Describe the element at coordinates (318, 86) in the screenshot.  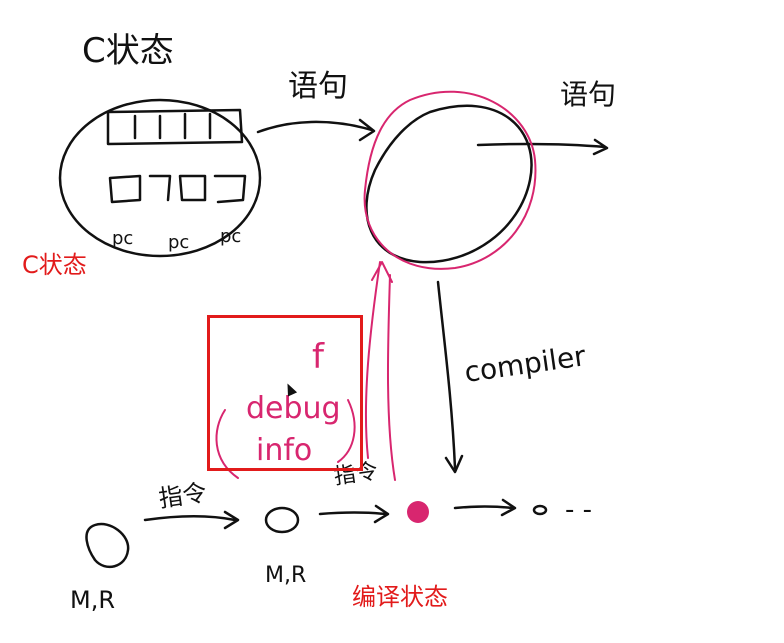
I see `arrow-label-top: 语句` at that location.